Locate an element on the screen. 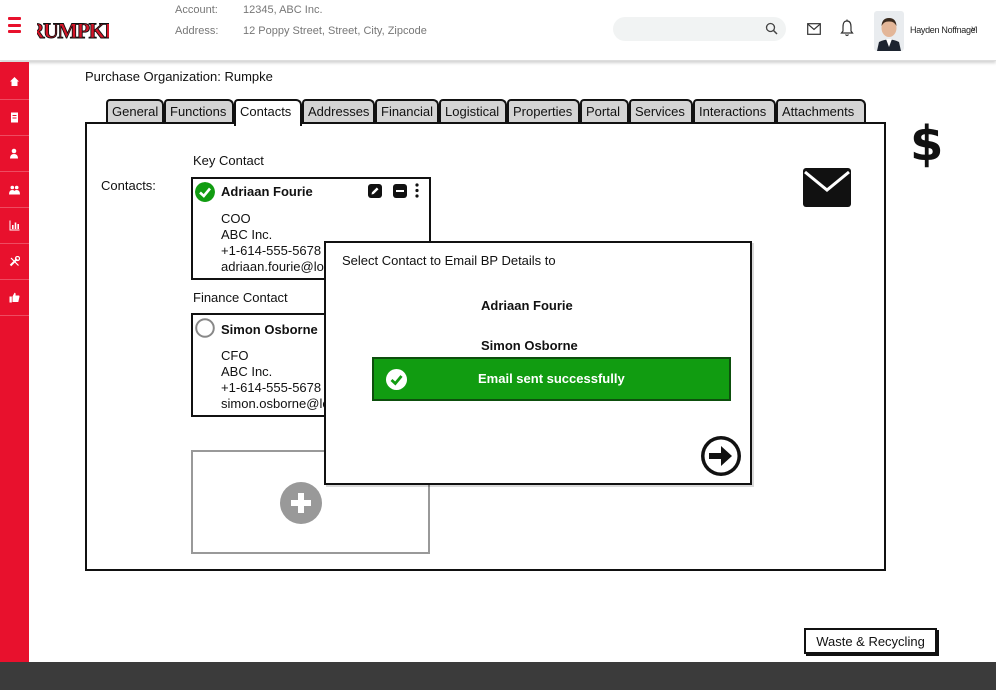  purchase-org-label: Purchase Organization: is located at coordinates (153, 76).